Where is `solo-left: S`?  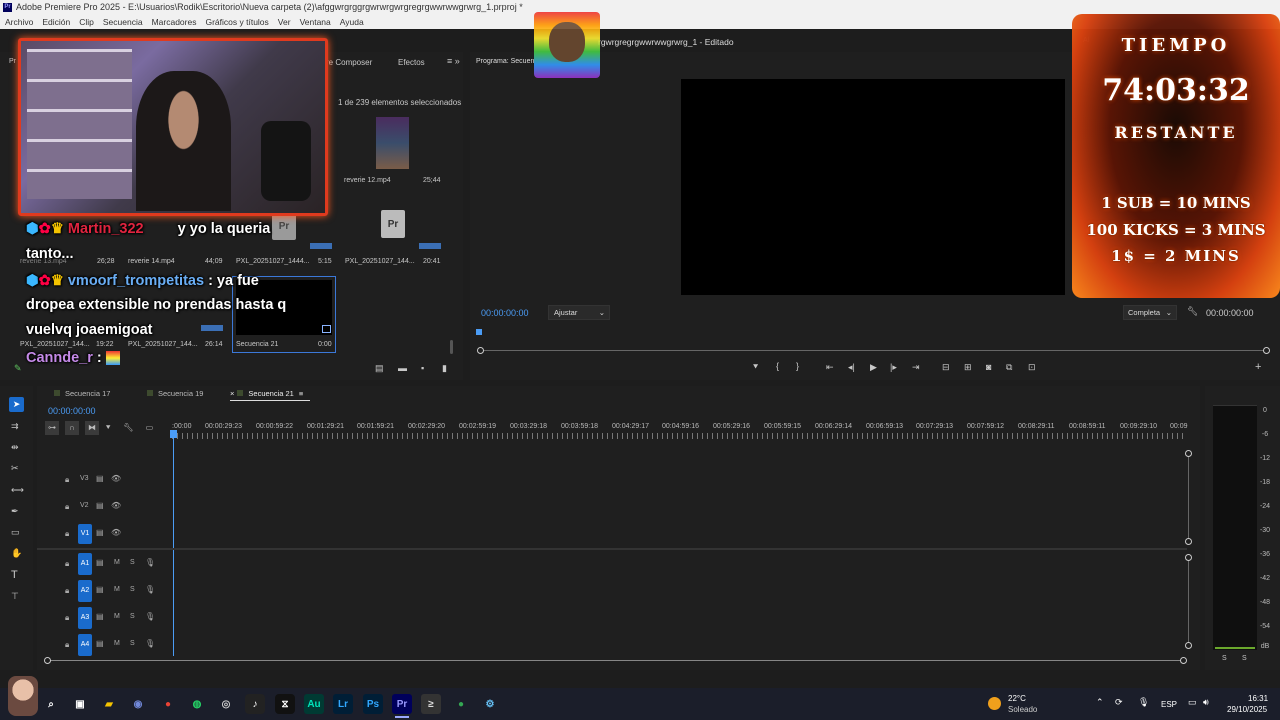
solo-left: S is located at coordinates (1224, 658).